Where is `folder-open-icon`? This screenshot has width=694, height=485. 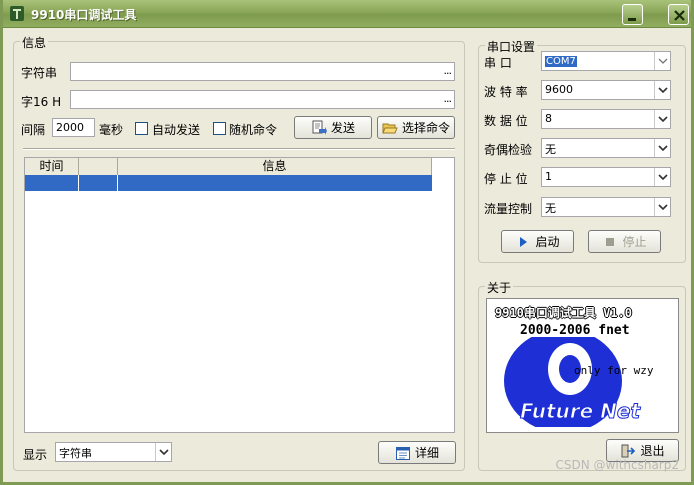 folder-open-icon is located at coordinates (390, 128).